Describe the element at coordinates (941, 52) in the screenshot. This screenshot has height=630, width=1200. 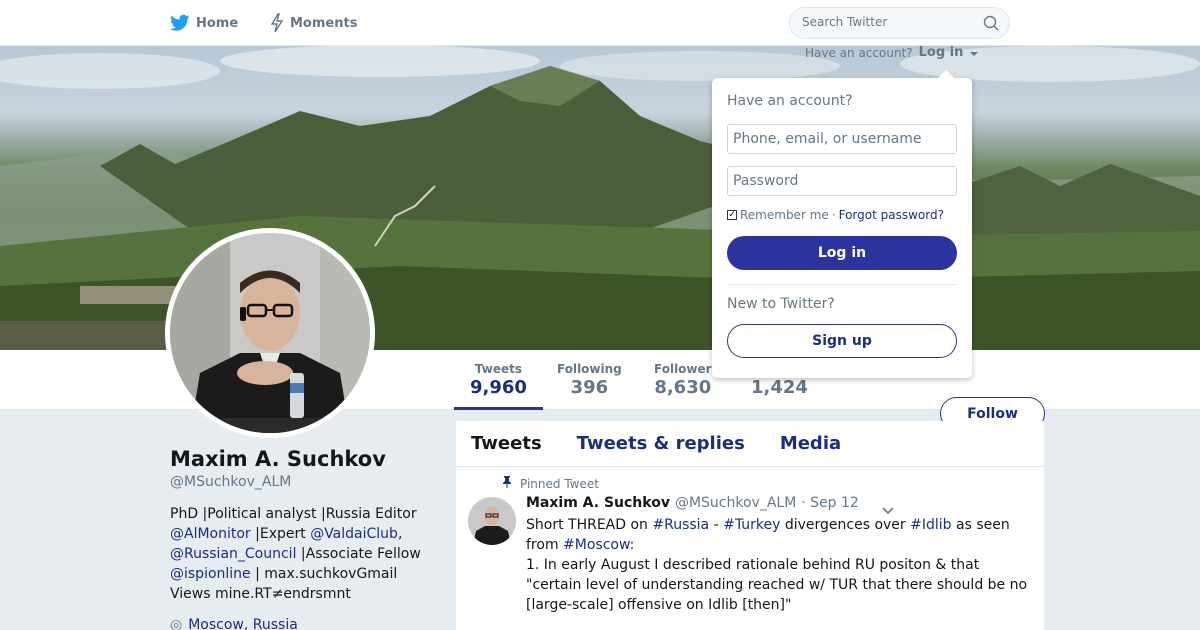
I see `login-link-label: Log in` at that location.